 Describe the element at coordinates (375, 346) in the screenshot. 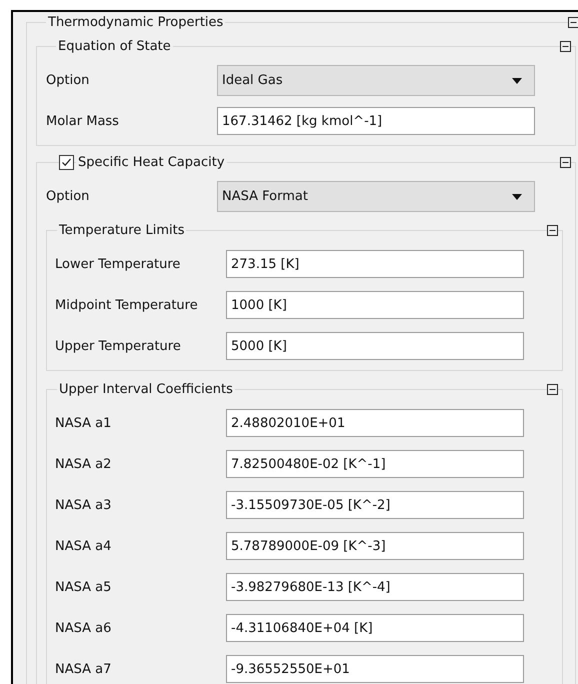

I see `input-field: 5000 [K]` at that location.